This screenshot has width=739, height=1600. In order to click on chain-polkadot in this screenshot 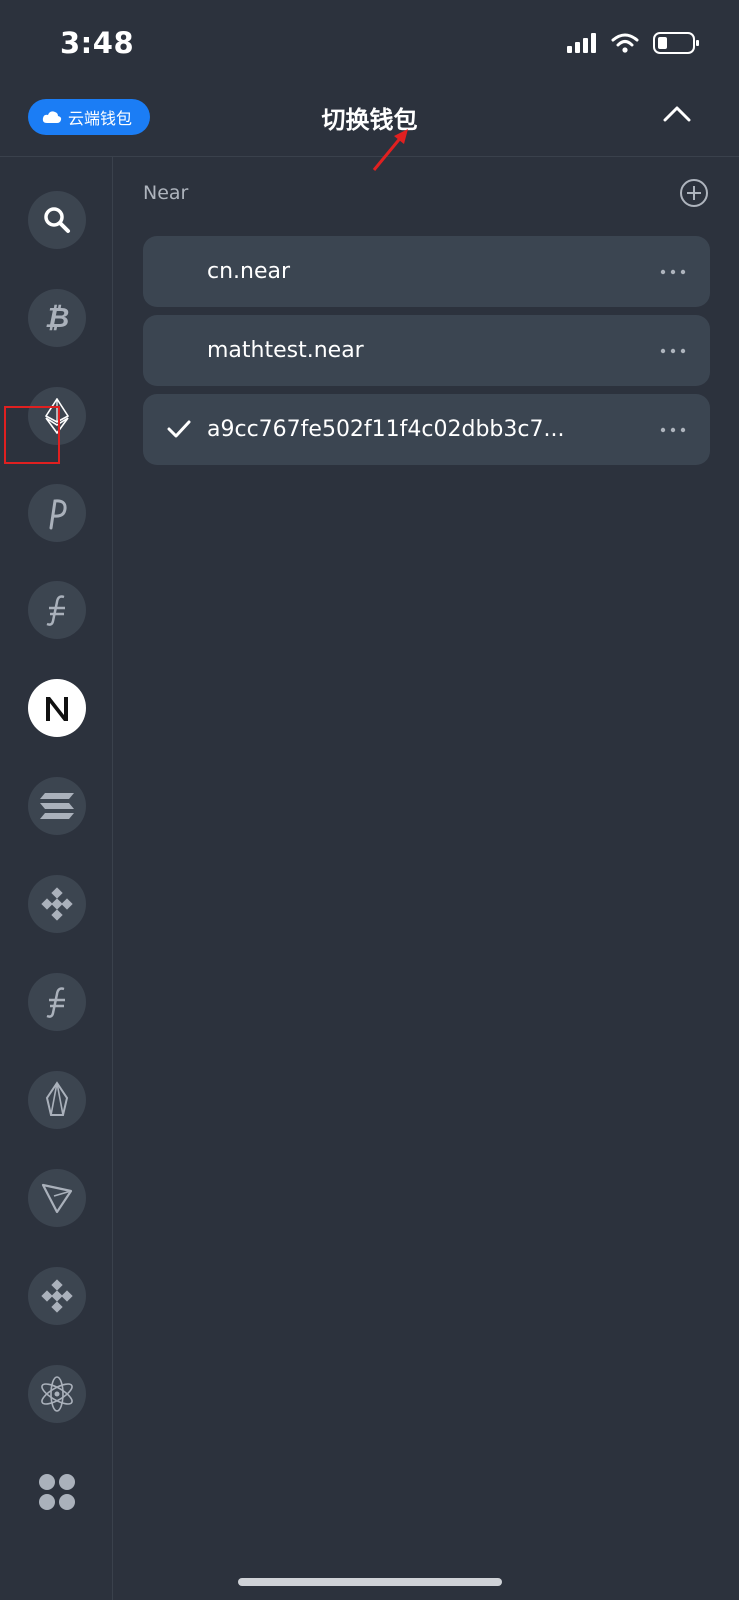, I will do `click(57, 513)`.